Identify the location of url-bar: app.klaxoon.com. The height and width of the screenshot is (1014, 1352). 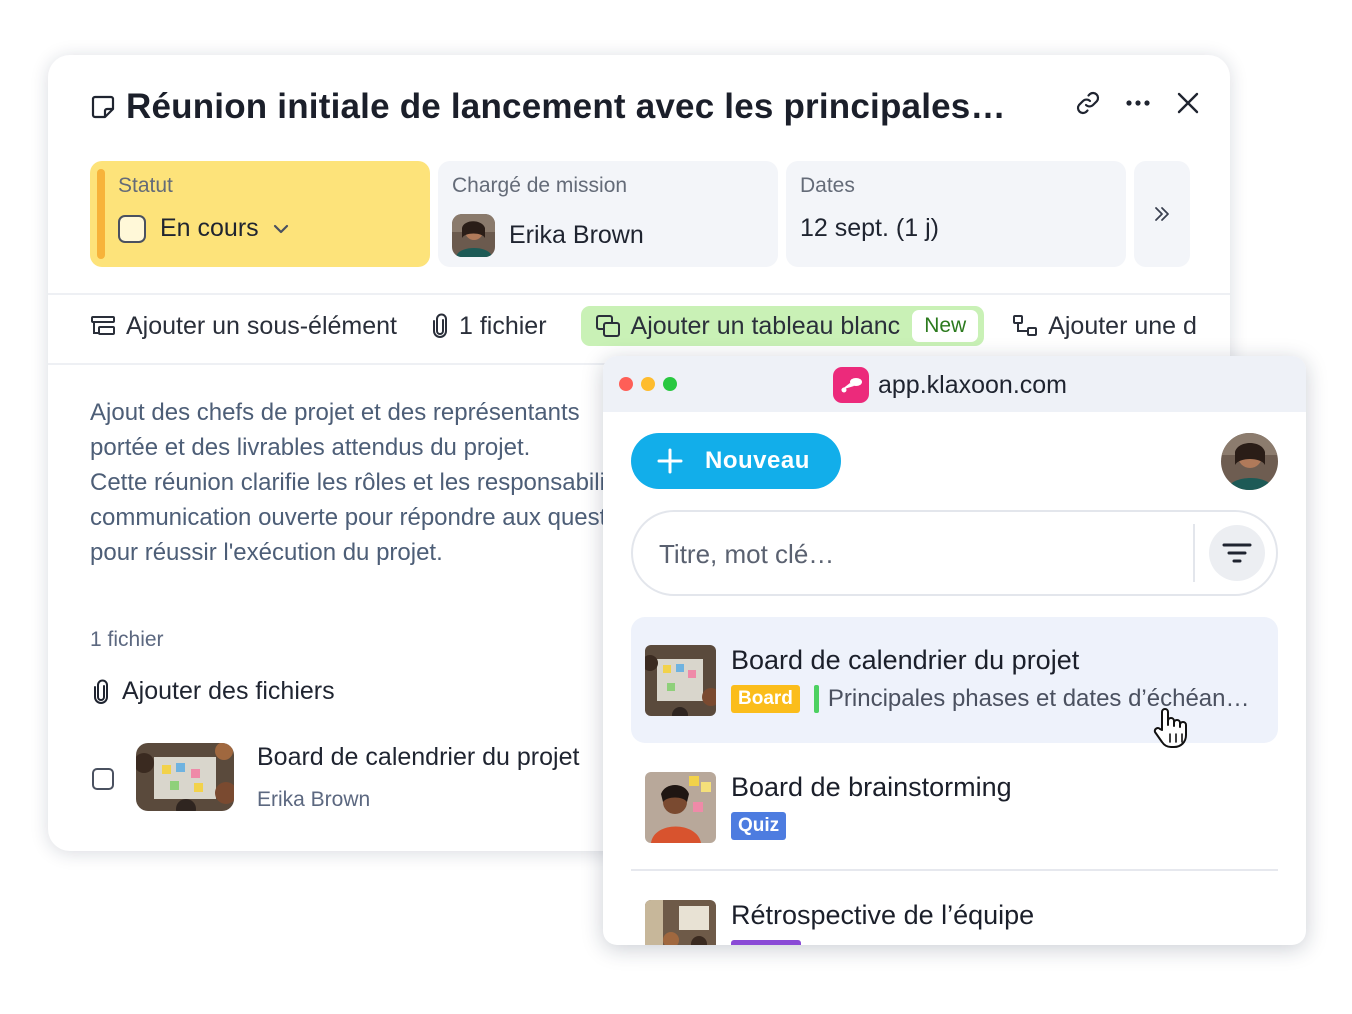
(950, 385).